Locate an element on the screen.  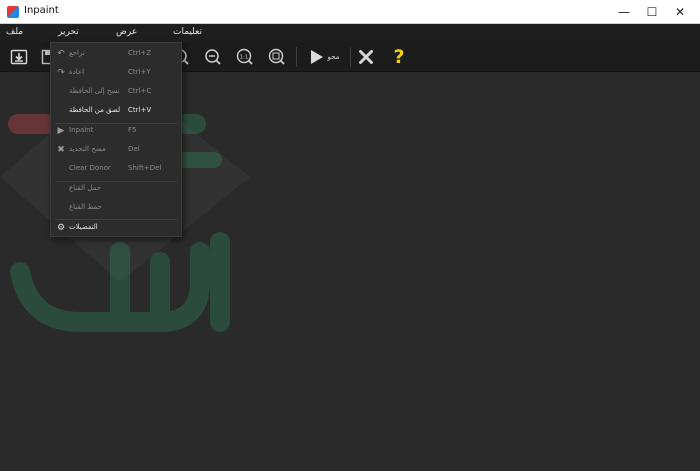
zoom-actual-icon: 1:1 is located at coordinates (244, 56).